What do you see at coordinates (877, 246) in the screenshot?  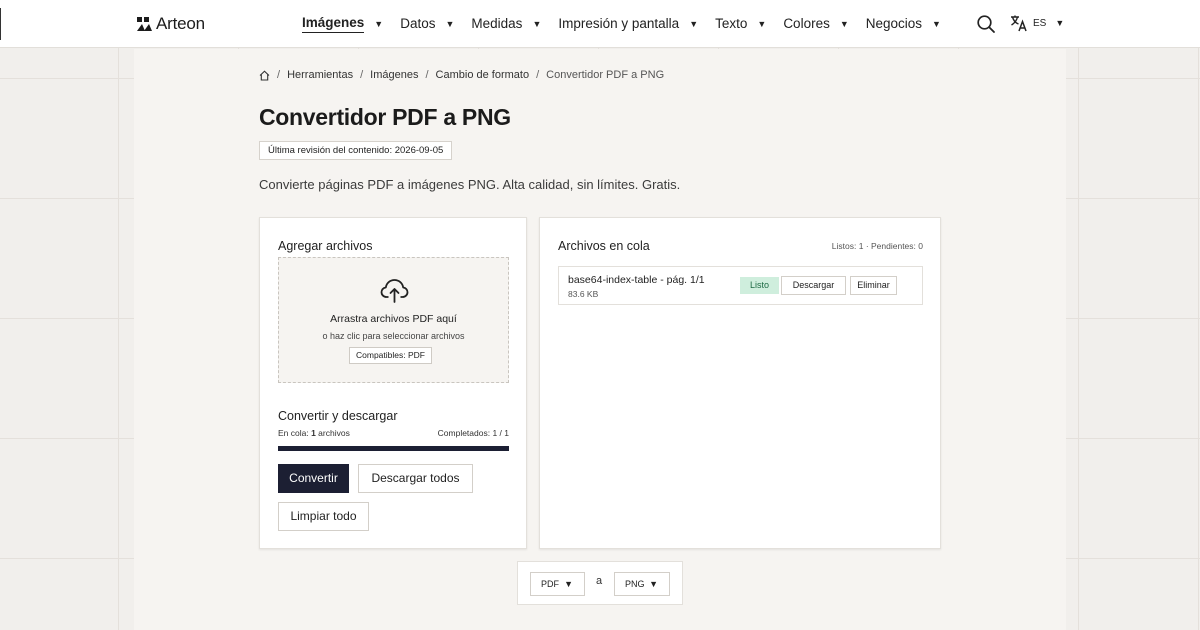 I see `queue-stats: Listos: 1 · Pendientes: 0` at bounding box center [877, 246].